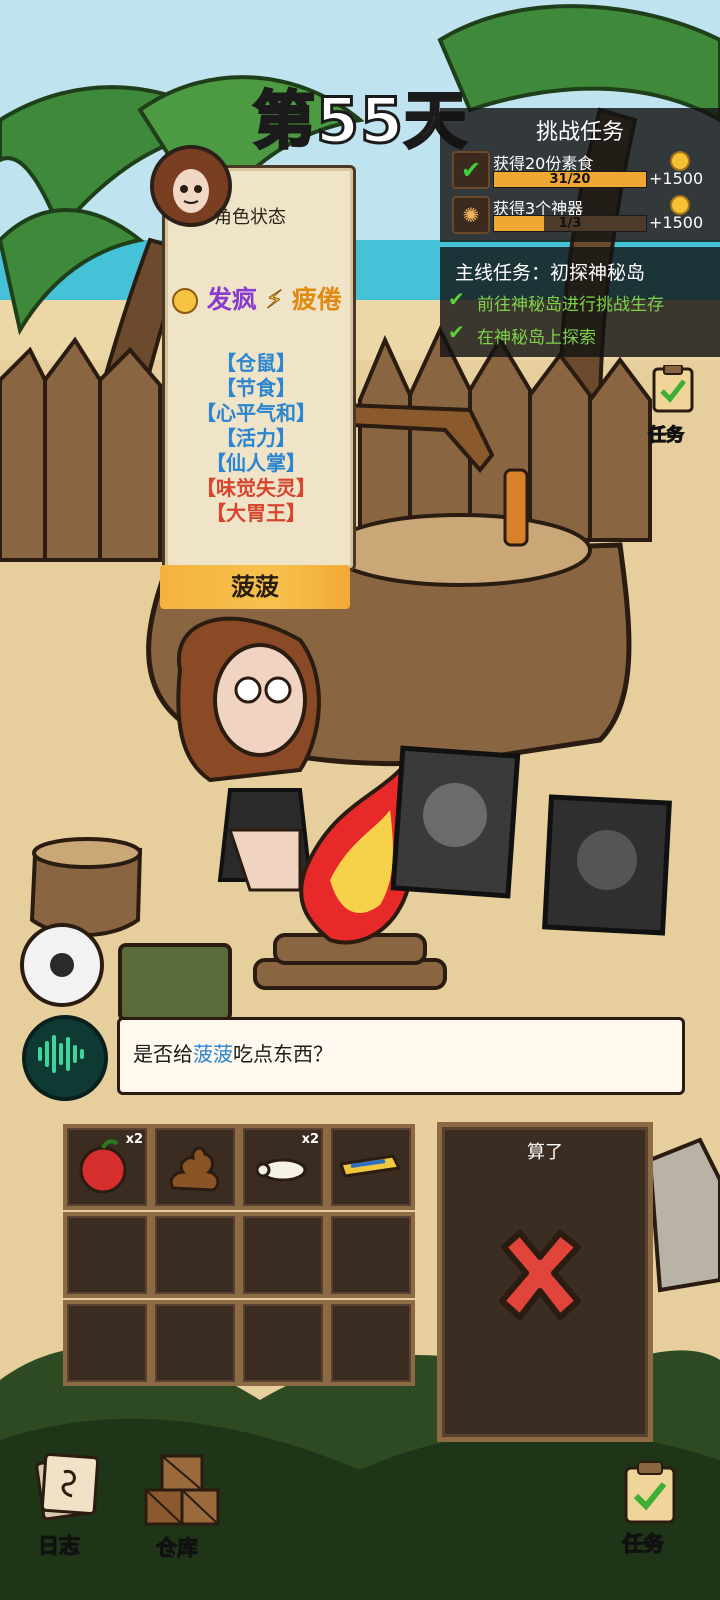 Image resolution: width=720 pixels, height=1600 pixels. I want to click on status-title: 角色状态, so click(250, 217).